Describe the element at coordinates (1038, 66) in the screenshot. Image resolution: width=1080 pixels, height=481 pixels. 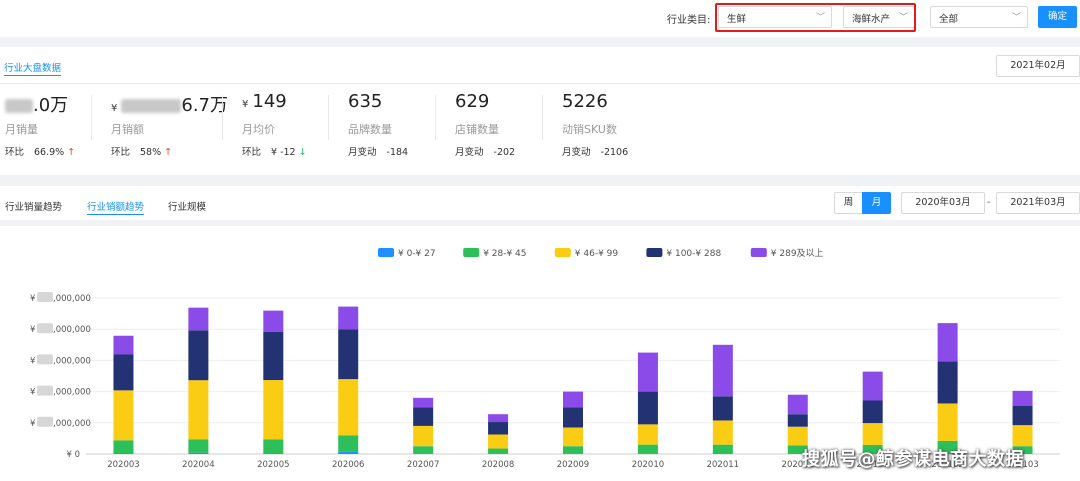
I see `month-picker: 2021年02月` at that location.